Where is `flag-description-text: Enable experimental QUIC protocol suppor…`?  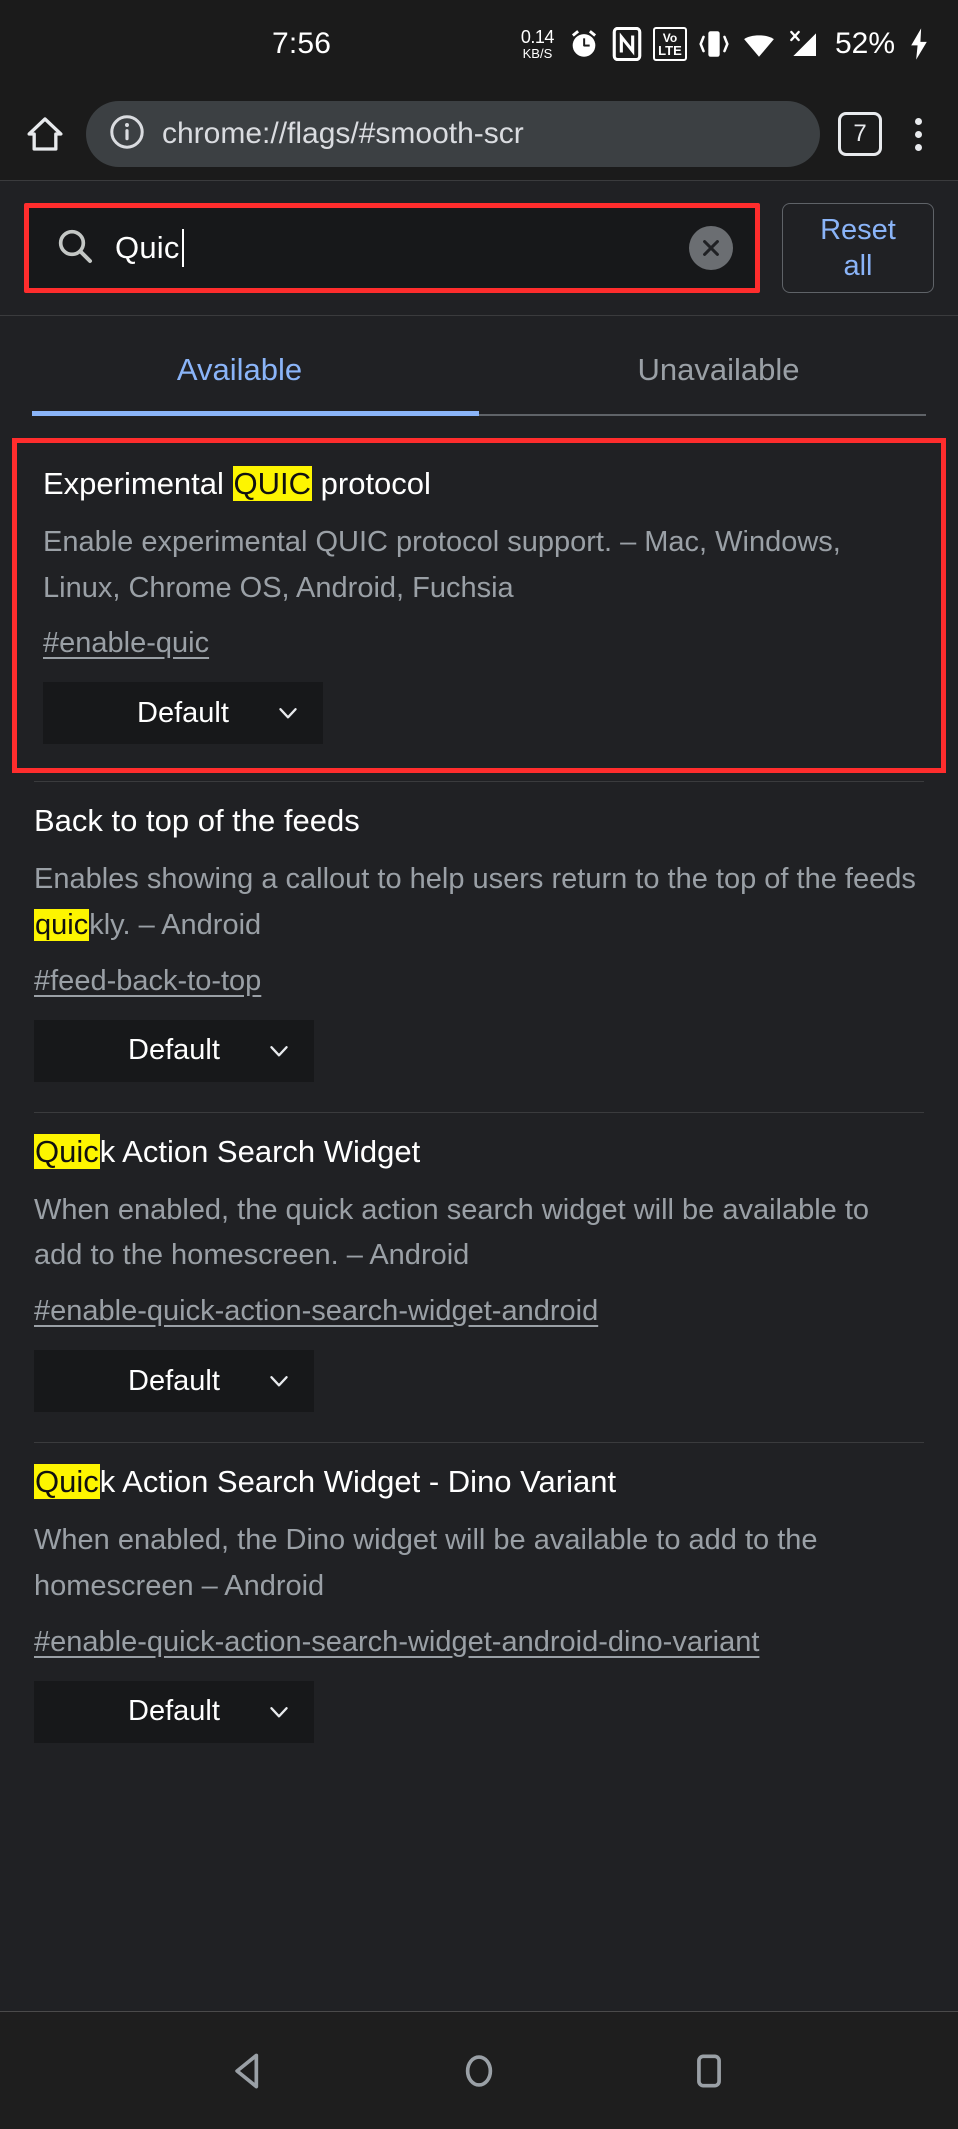 flag-description-text: Enable experimental QUIC protocol suppor… is located at coordinates (442, 564).